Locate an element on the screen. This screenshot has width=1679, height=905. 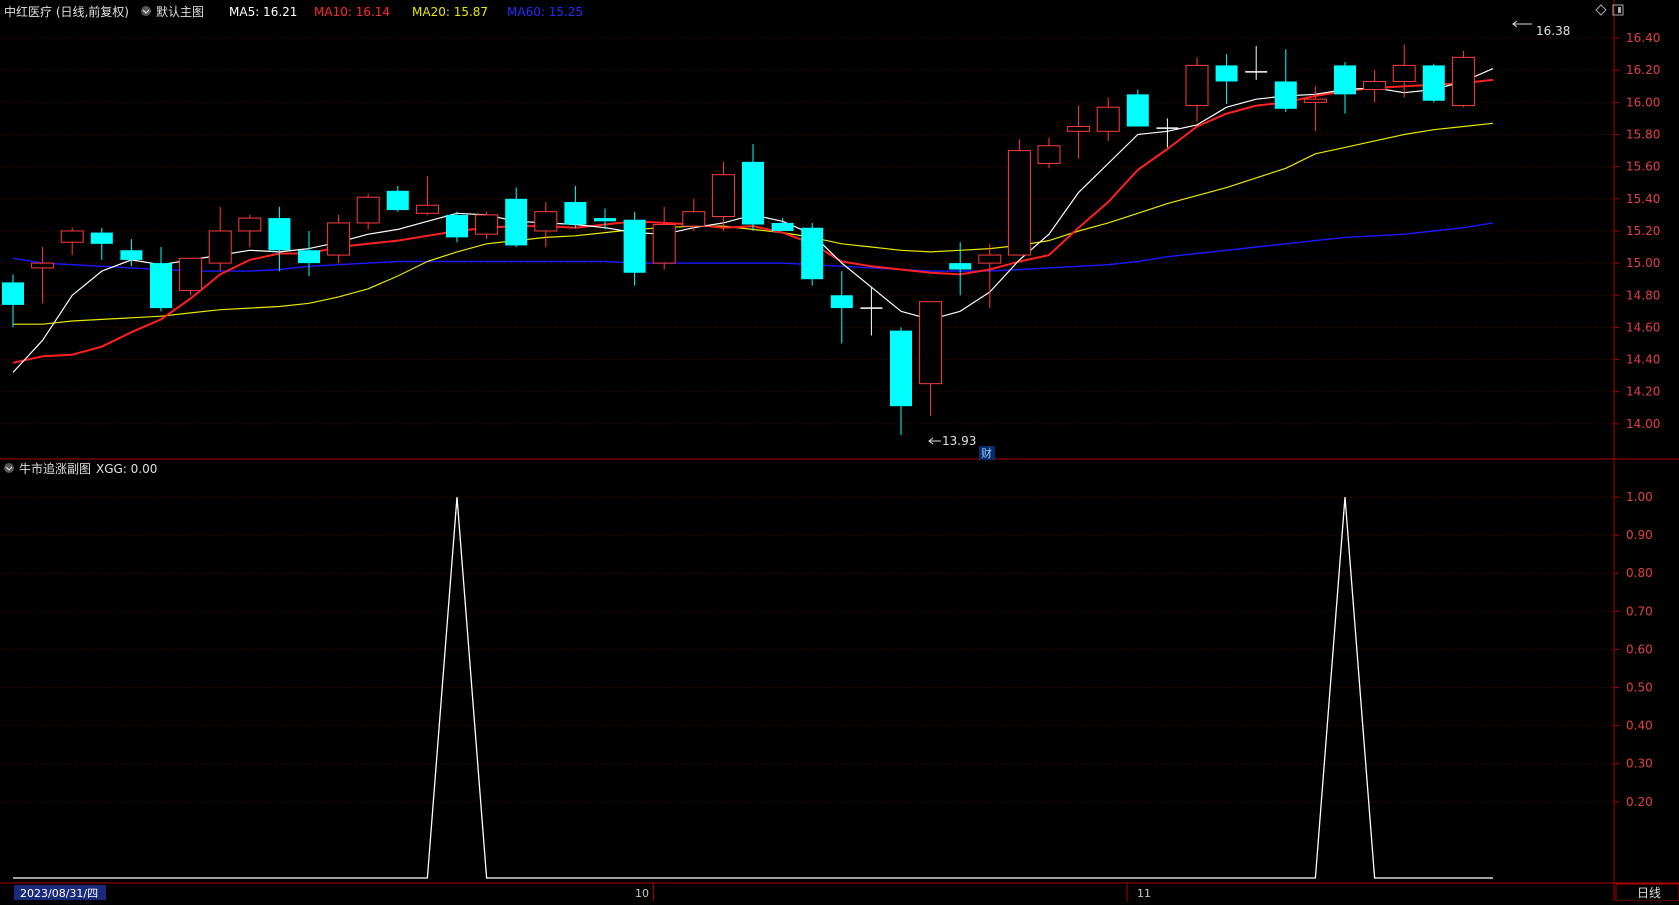
indicator-tick-label: 0.80 is located at coordinates (1639, 573).